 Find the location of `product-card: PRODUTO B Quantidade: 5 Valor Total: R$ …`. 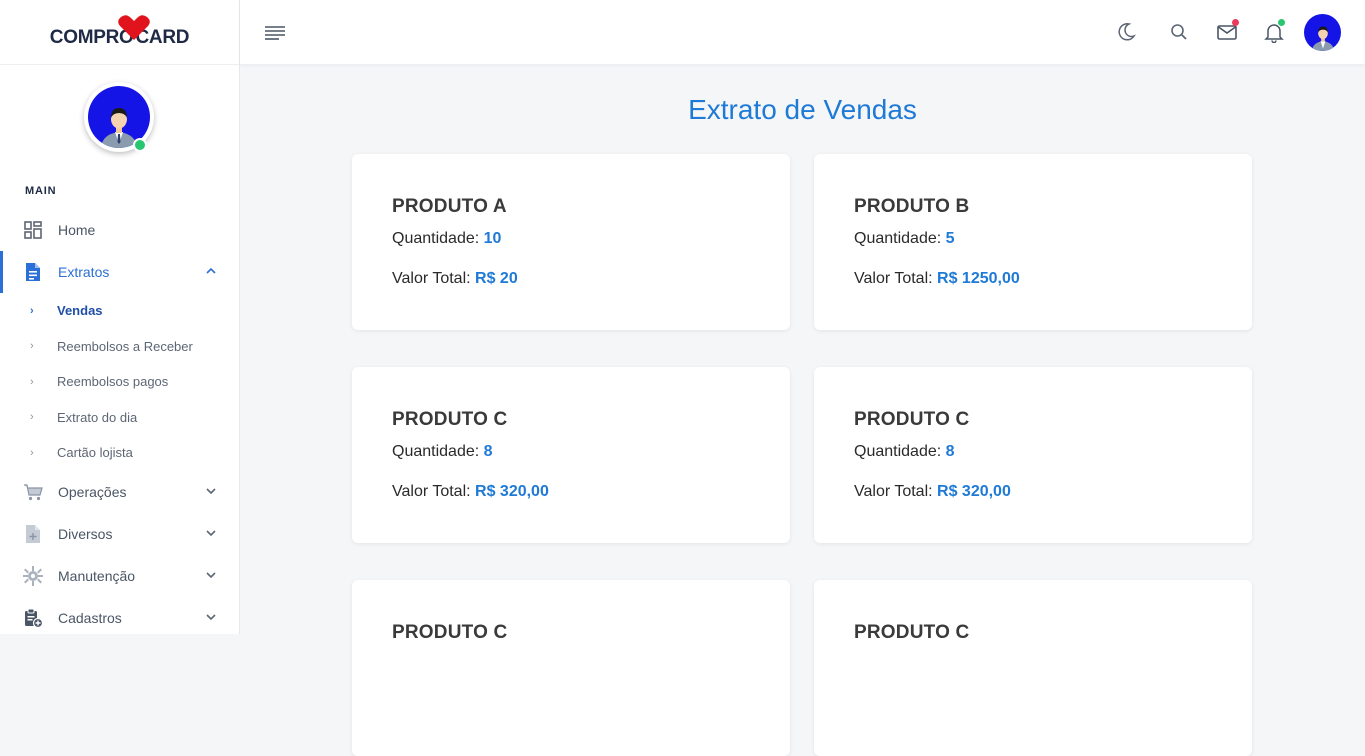

product-card: PRODUTO B Quantidade: 5 Valor Total: R$ … is located at coordinates (1033, 242).